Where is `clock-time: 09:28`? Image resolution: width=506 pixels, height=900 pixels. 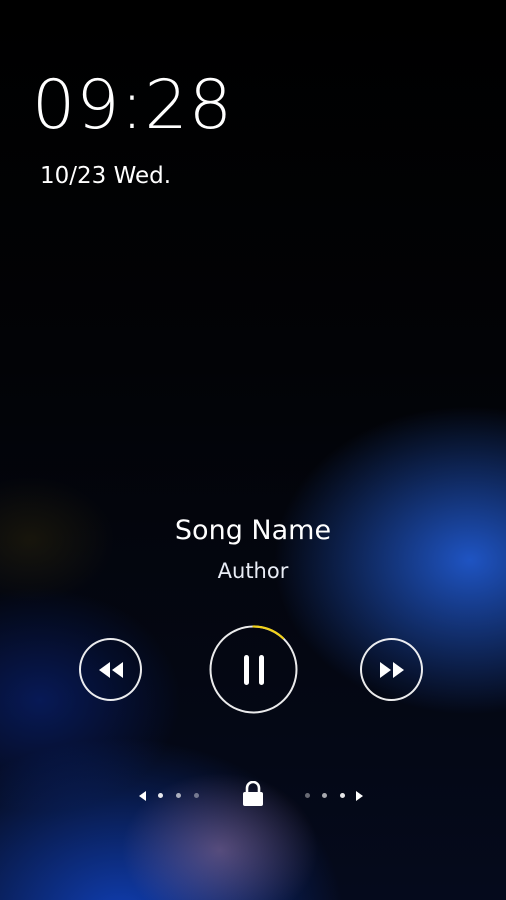
clock-time: 09:28 is located at coordinates (132, 105).